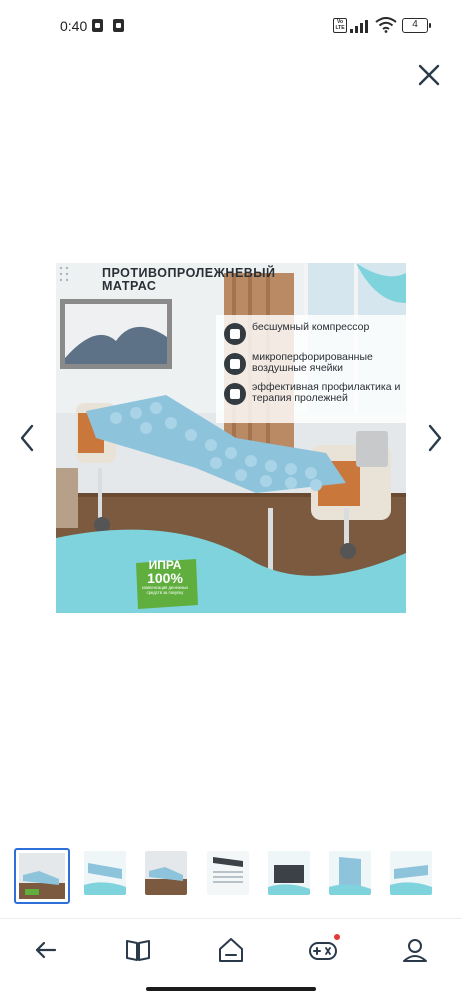 The height and width of the screenshot is (1000, 462). What do you see at coordinates (165, 590) in the screenshot?
I see `badge-line3: компенсация денежных средств за покупку` at bounding box center [165, 590].